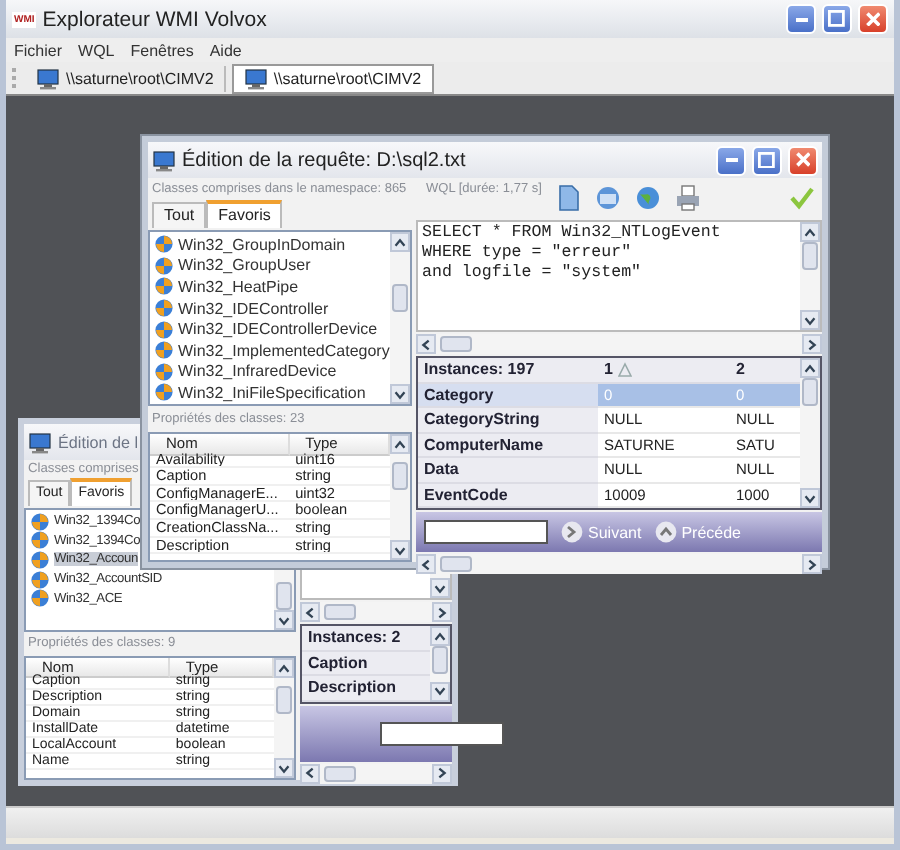 This screenshot has width=900, height=850. What do you see at coordinates (154, 19) in the screenshot?
I see `window-title: Explorateur WMI Volvox` at bounding box center [154, 19].